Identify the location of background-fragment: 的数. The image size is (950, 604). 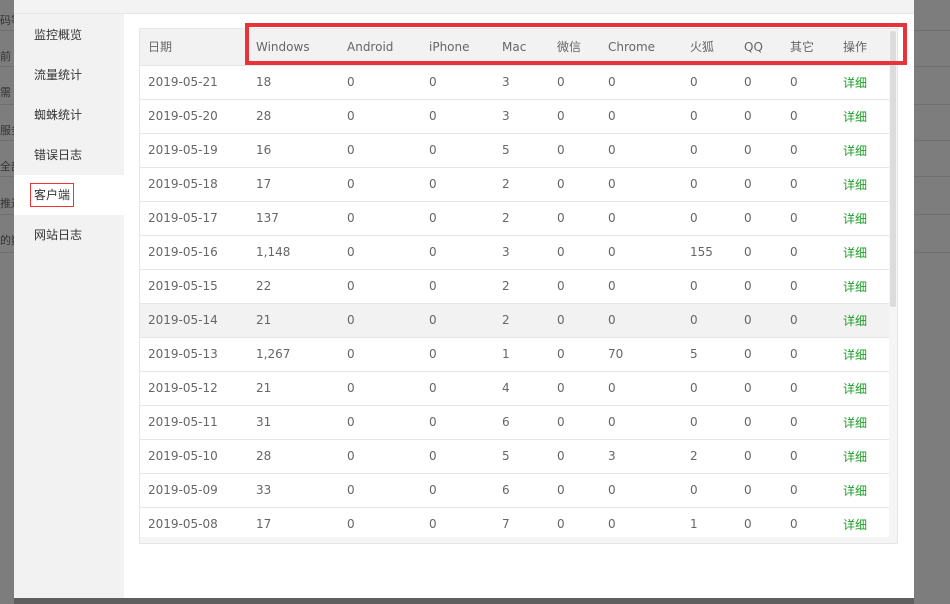
(7, 240).